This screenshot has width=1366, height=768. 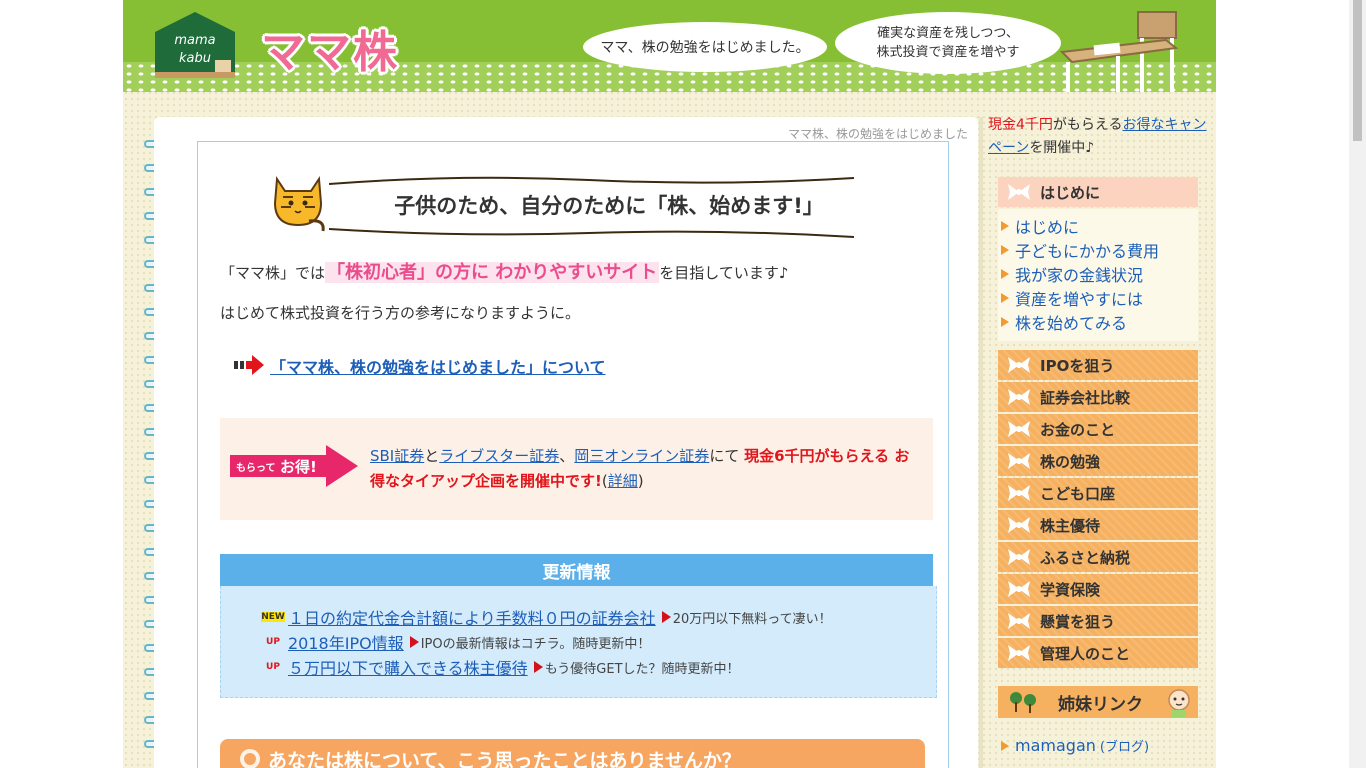 What do you see at coordinates (877, 134) in the screenshot?
I see `page-caption: ママ株、株の勉強をはじめました` at bounding box center [877, 134].